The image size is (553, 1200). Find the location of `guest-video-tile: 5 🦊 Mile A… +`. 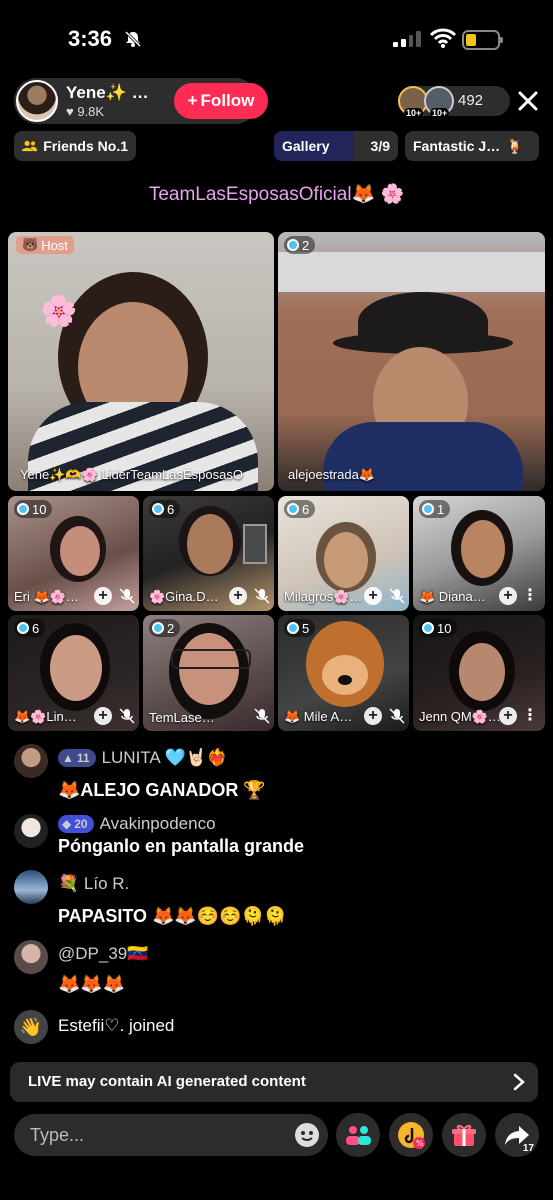

guest-video-tile: 5 🦊 Mile A… + is located at coordinates (343, 673).